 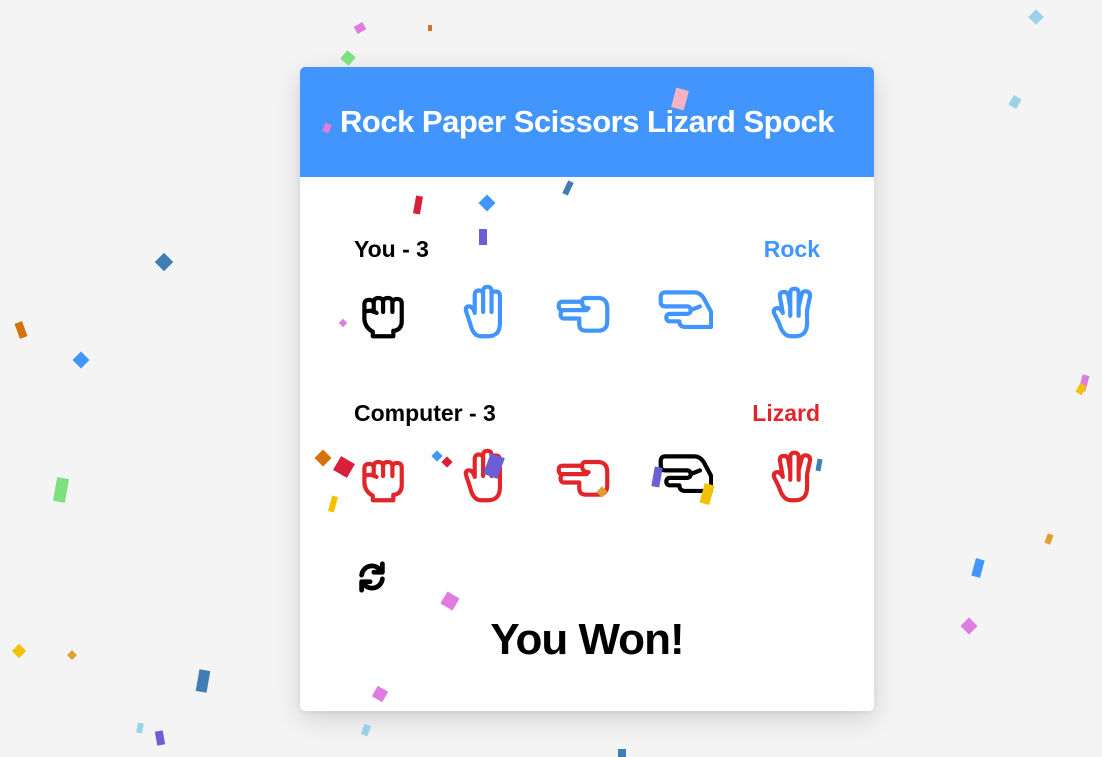 I want to click on computer-section: Computer - 3 Lizard, so click(x=587, y=452).